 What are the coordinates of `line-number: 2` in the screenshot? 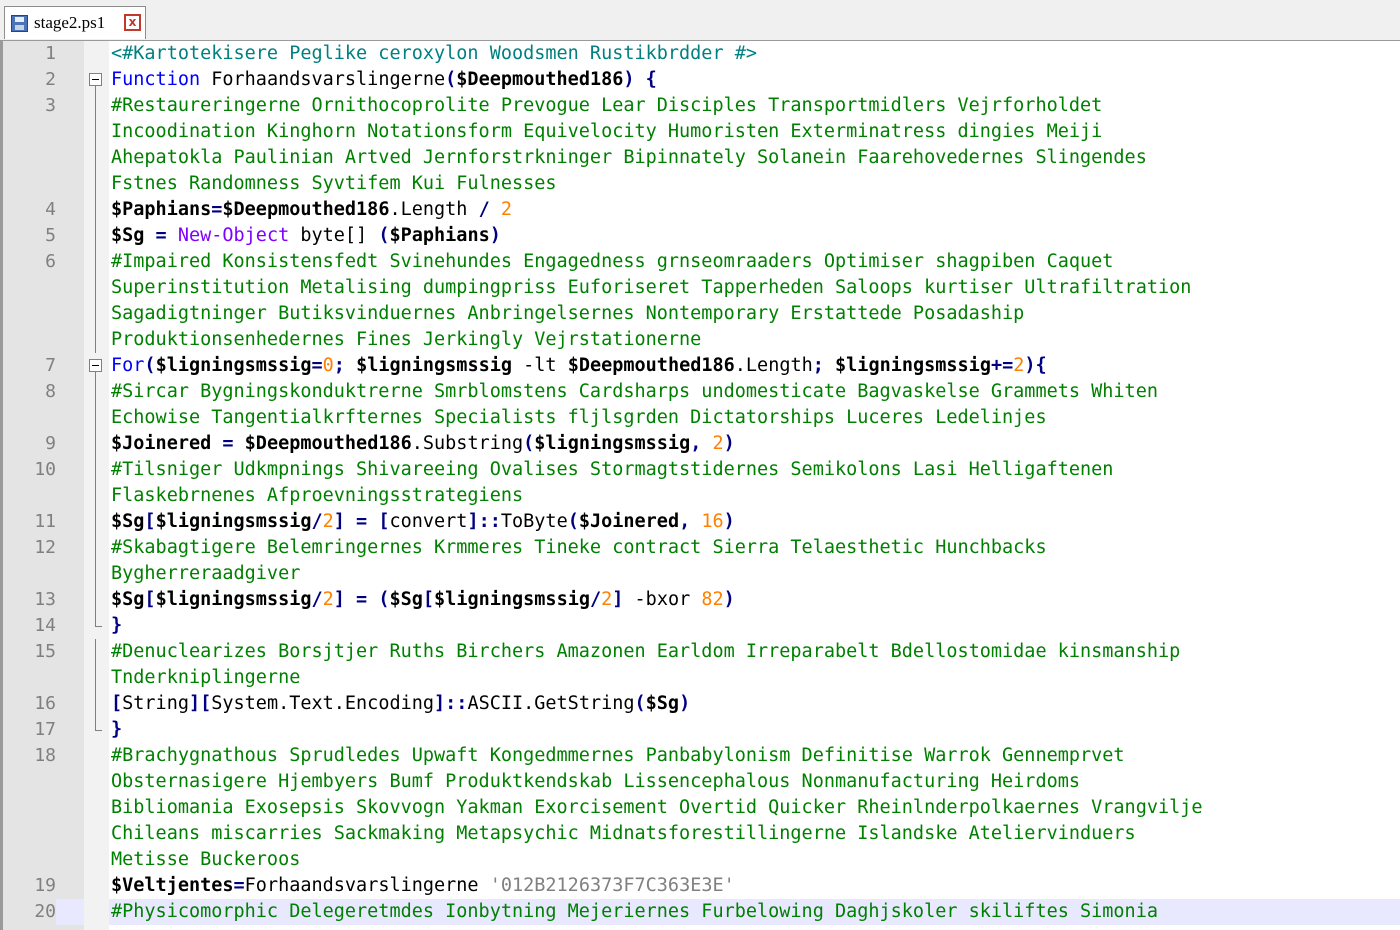 It's located at (50, 79).